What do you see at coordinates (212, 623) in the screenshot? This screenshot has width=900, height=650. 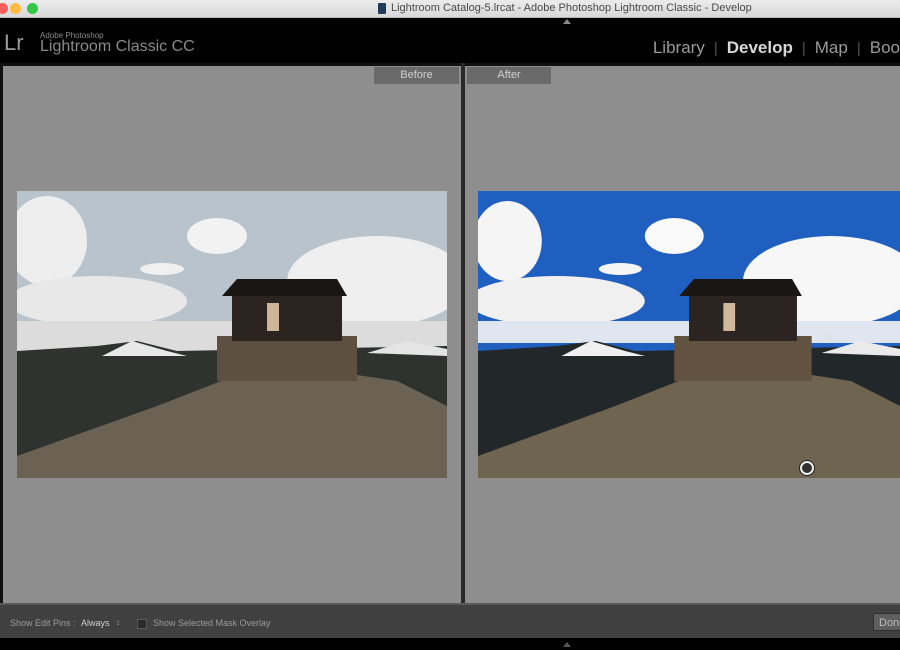 I see `show-mask-overlay-label: Show Selected Mask Overlay` at bounding box center [212, 623].